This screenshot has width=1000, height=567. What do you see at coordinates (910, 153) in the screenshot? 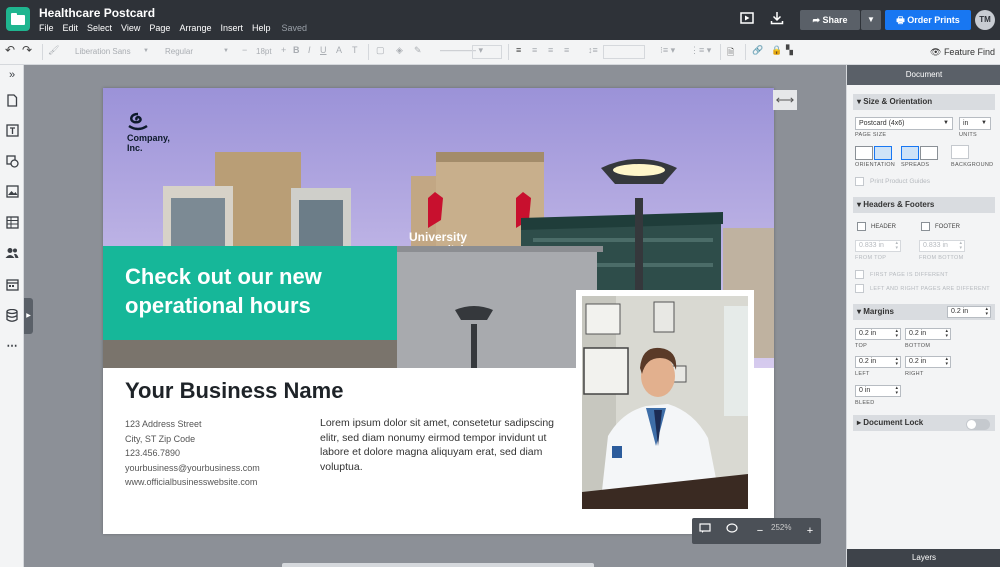
I see `single-page-button` at bounding box center [910, 153].